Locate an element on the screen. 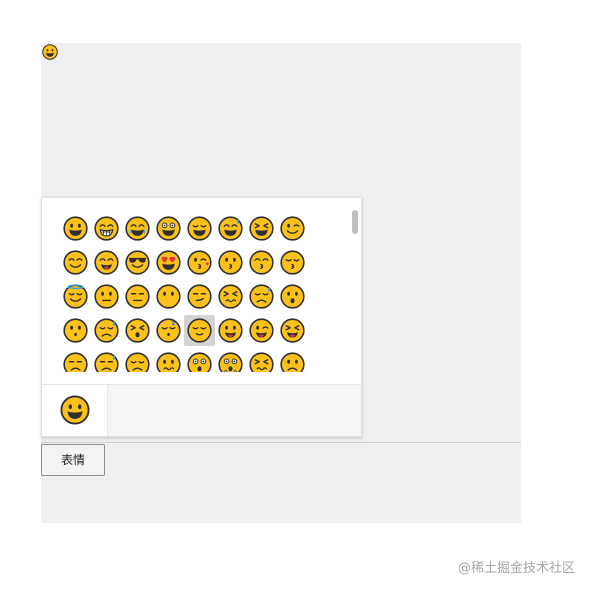  grinning-sweat-icon is located at coordinates (230, 228).